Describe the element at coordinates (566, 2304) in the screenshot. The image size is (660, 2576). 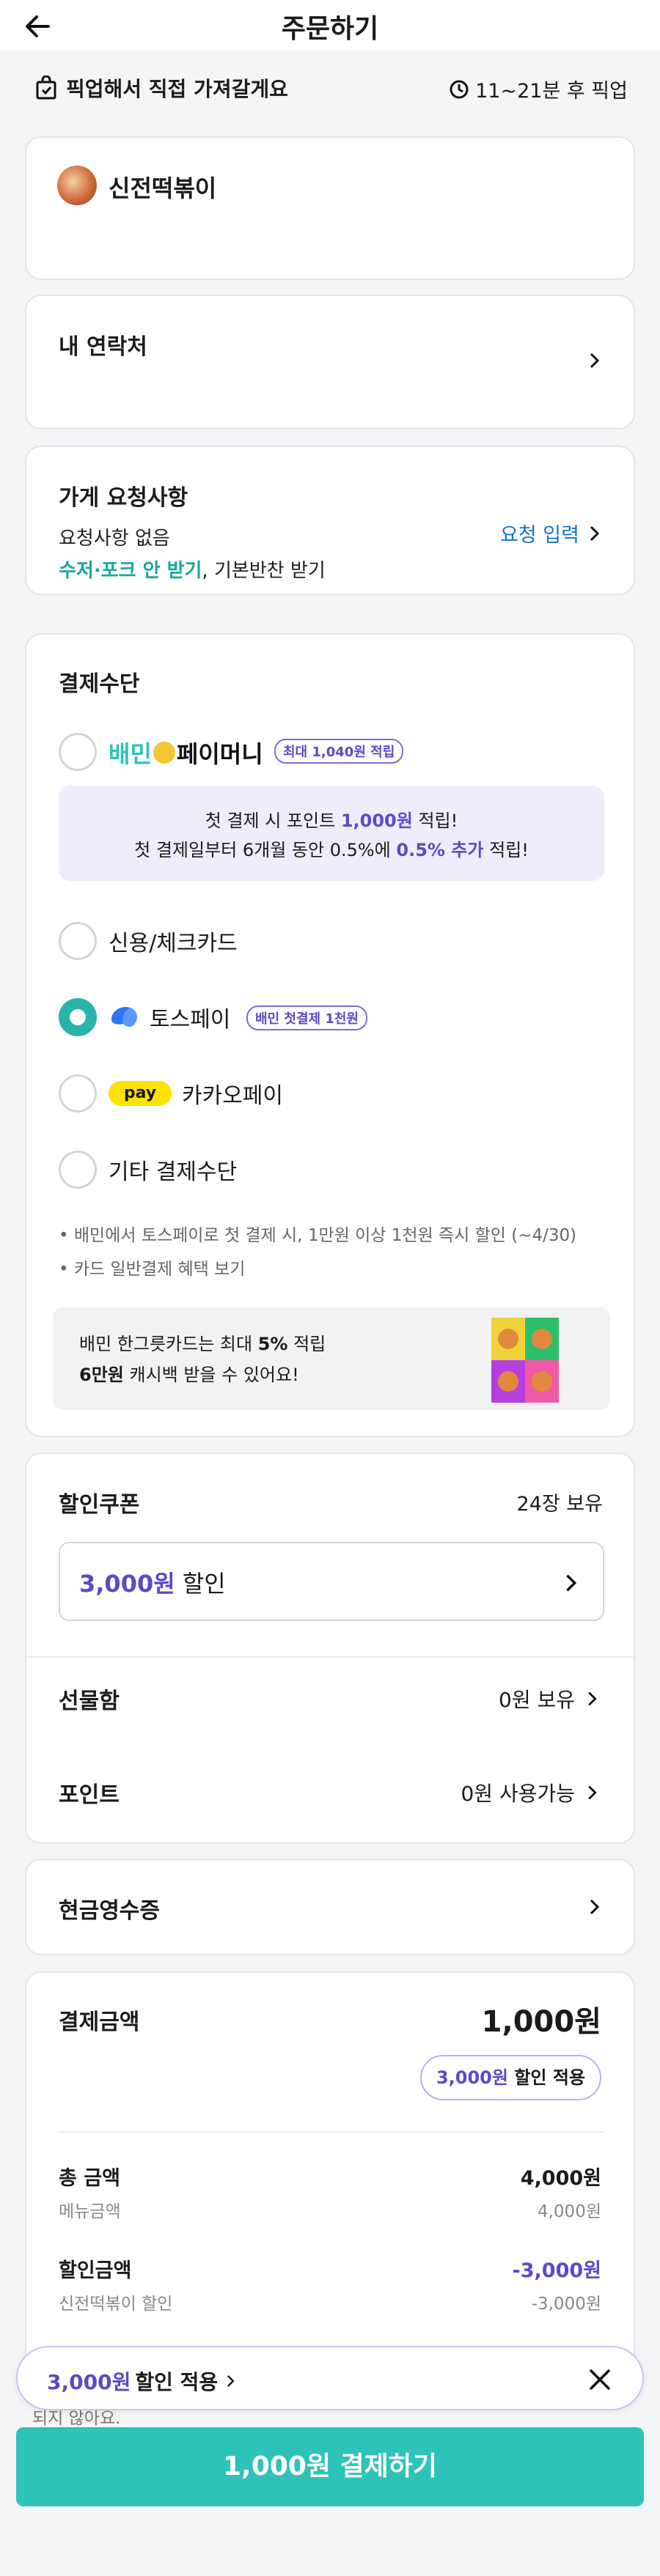
I see `store-discount-value: -3,000원` at that location.